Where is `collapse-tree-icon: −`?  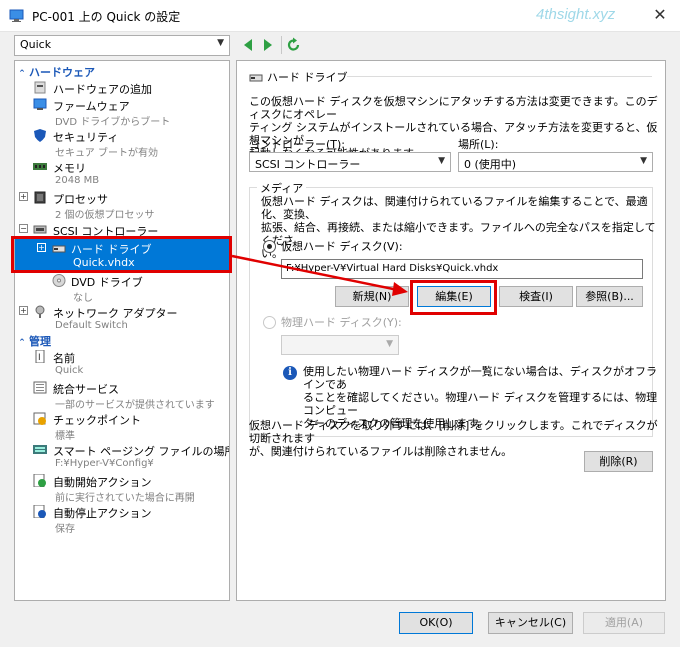 collapse-tree-icon: − is located at coordinates (23, 228).